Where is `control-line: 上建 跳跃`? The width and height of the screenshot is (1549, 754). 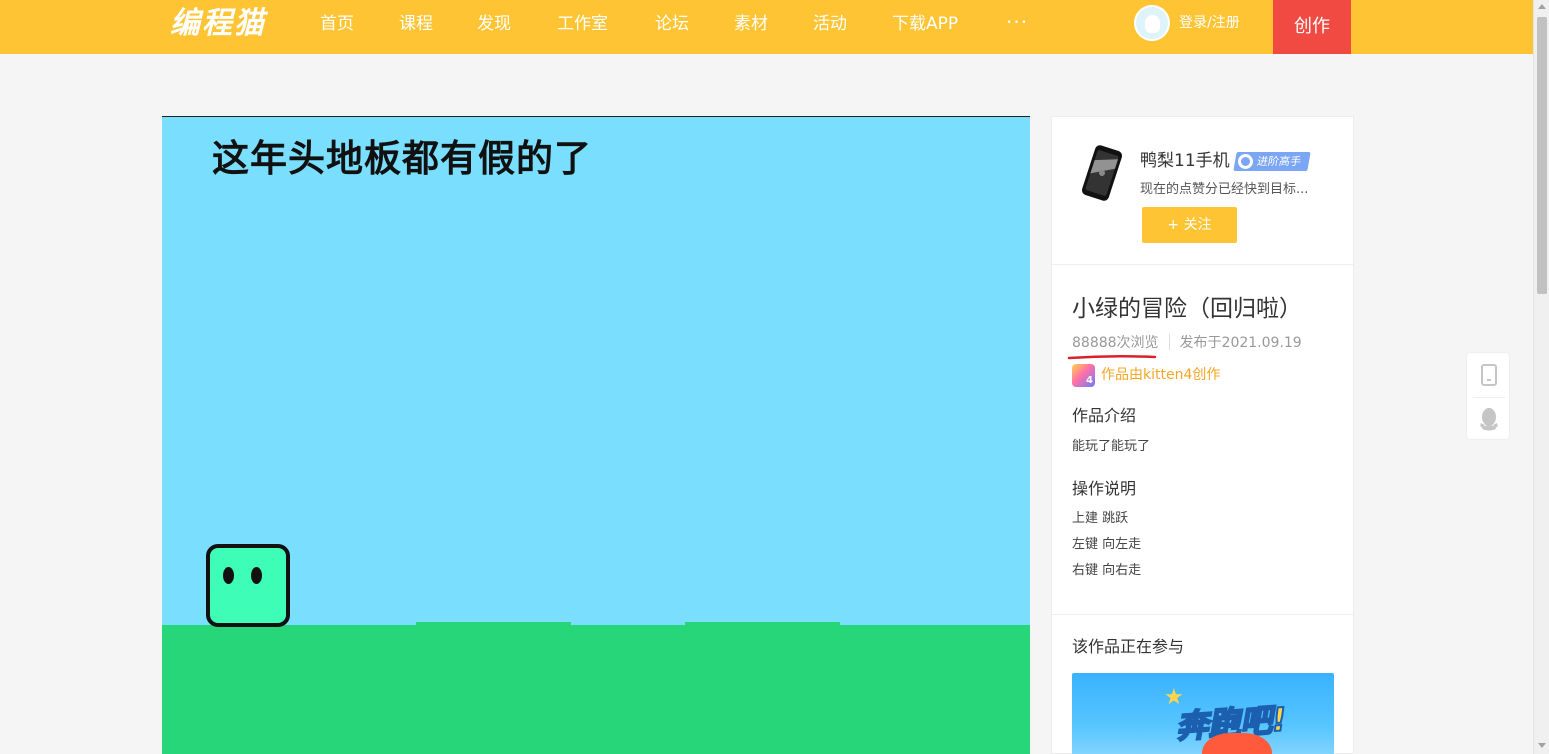
control-line: 上建 跳跃 is located at coordinates (1100, 518).